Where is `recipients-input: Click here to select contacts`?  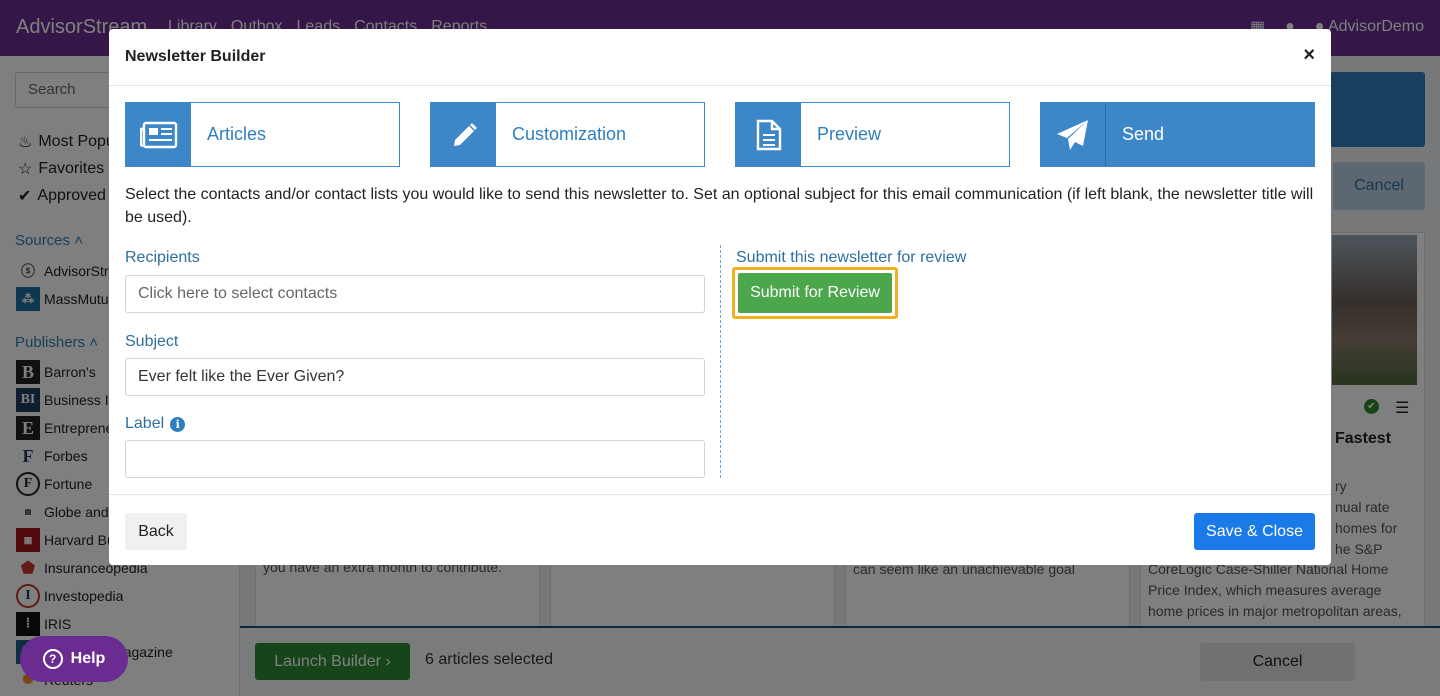
recipients-input: Click here to select contacts is located at coordinates (415, 294).